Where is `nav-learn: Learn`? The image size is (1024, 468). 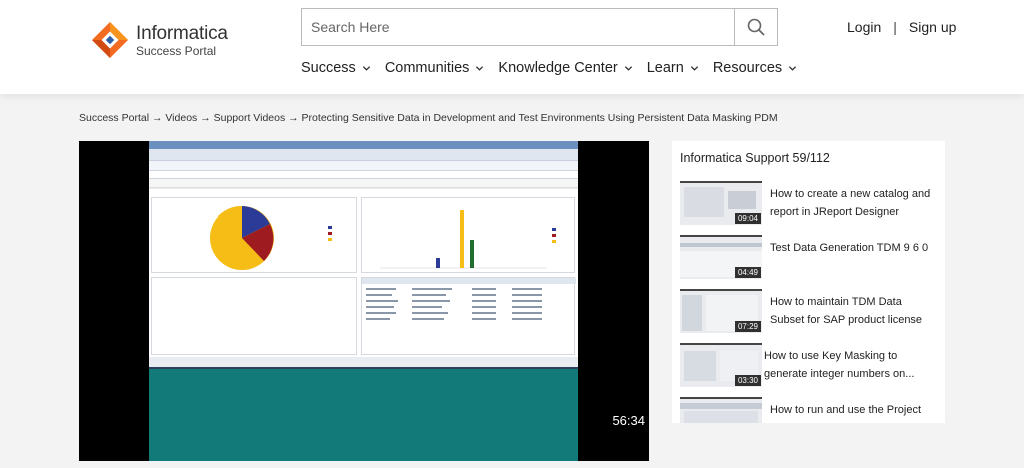 nav-learn: Learn is located at coordinates (673, 68).